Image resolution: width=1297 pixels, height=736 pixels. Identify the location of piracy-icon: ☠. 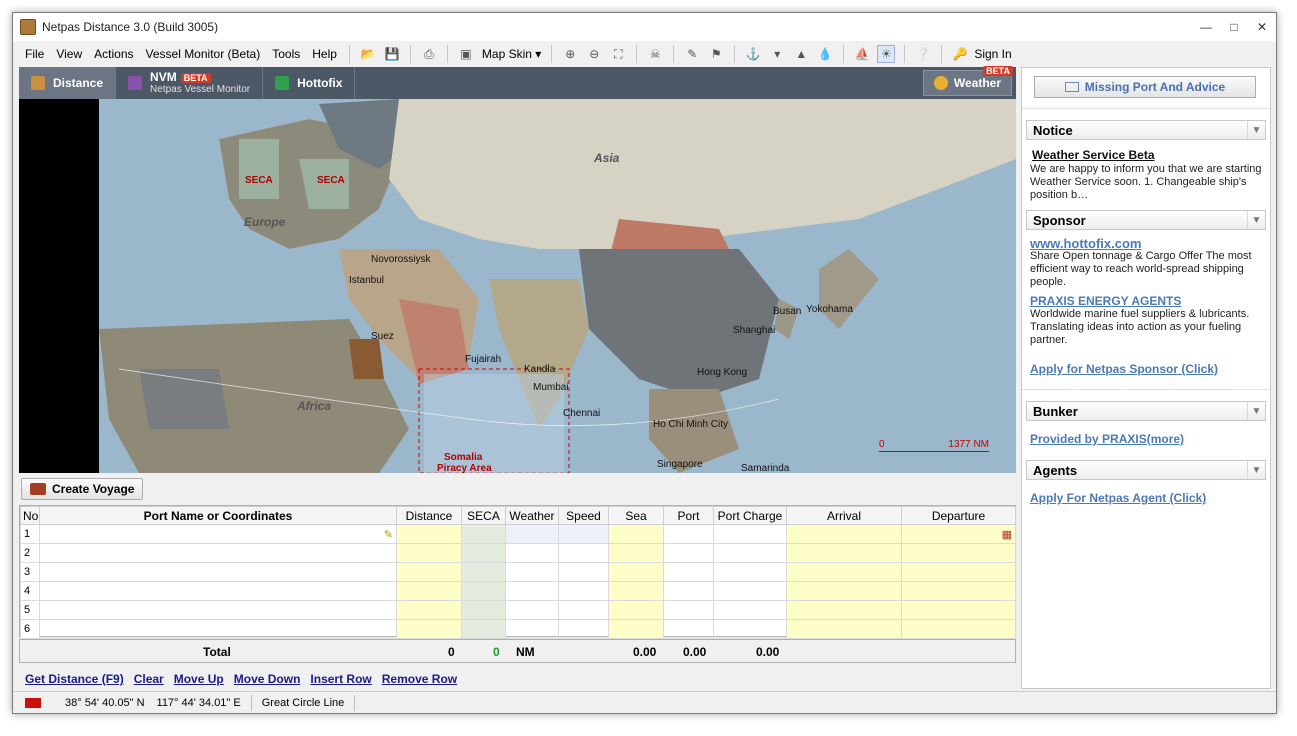
(655, 54).